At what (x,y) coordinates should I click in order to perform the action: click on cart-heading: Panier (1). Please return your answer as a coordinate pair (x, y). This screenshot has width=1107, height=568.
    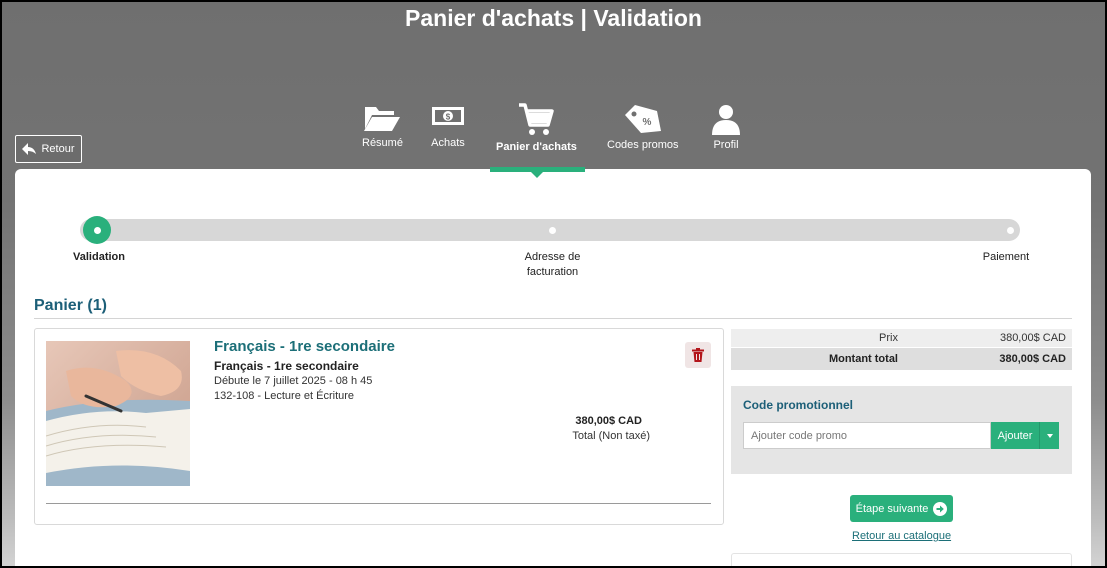
    Looking at the image, I should click on (70, 305).